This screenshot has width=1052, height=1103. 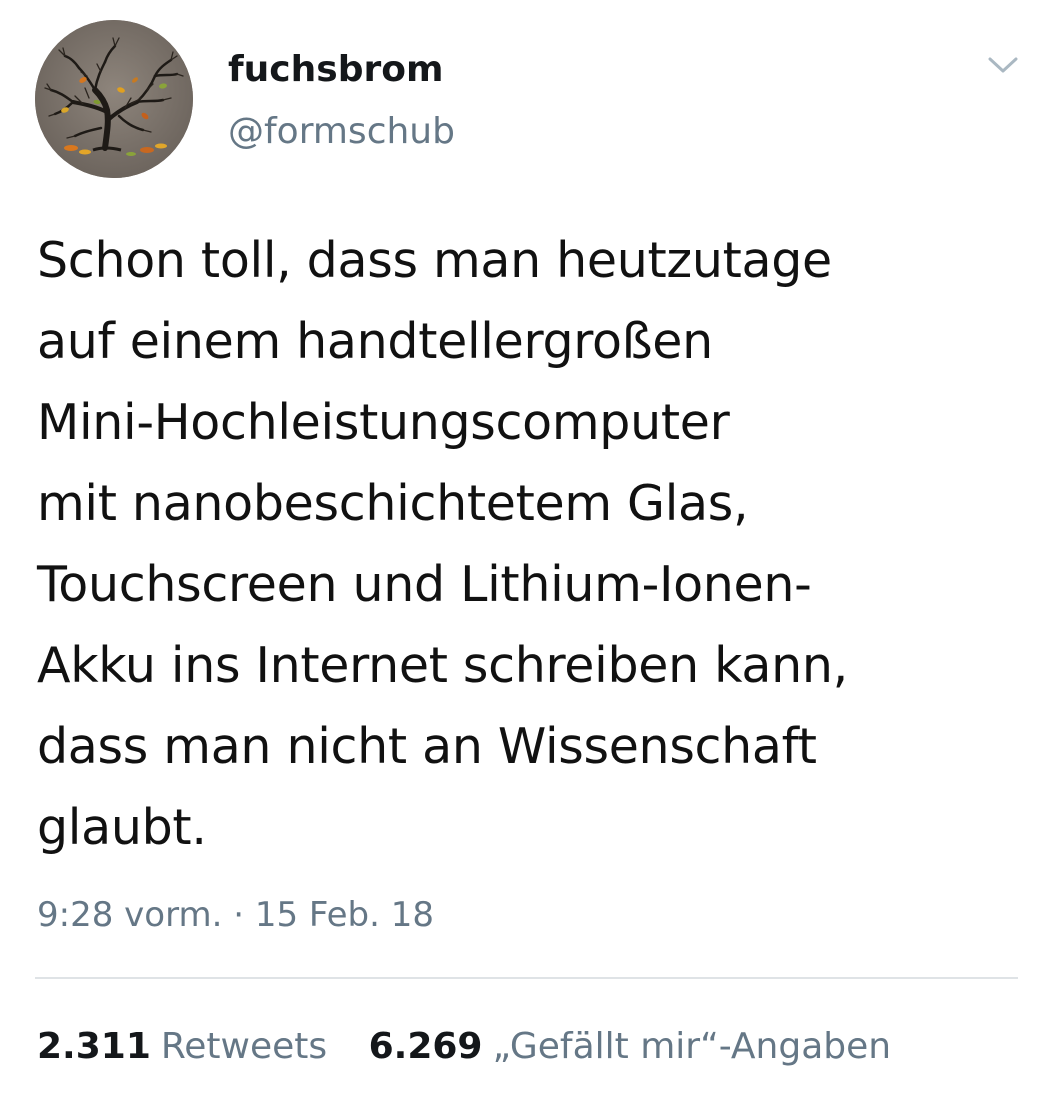 I want to click on tweet-stats: 2.311 Retweets 6.269 „Gefällt mir“-Angaben, so click(x=464, y=1047).